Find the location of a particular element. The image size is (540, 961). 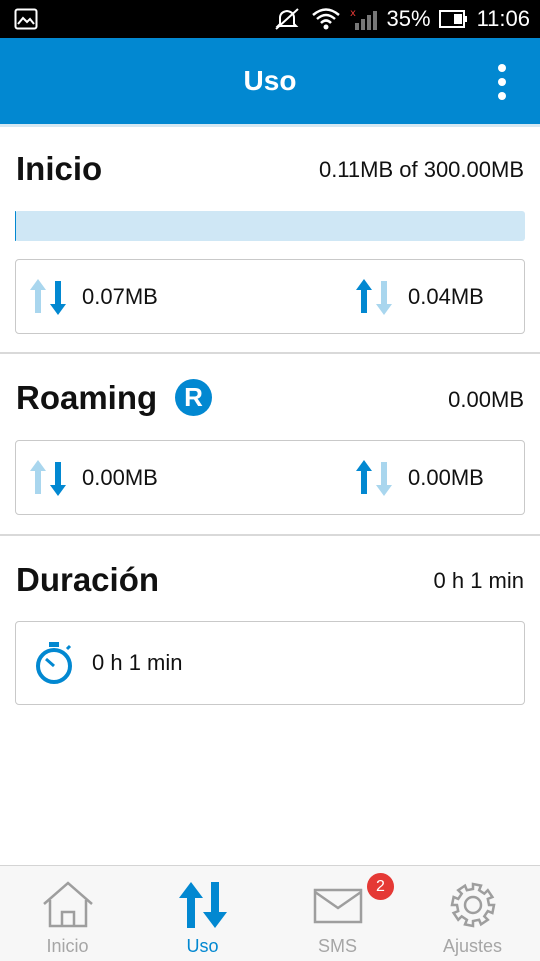

nav-label-sms: SMS is located at coordinates (337, 946).